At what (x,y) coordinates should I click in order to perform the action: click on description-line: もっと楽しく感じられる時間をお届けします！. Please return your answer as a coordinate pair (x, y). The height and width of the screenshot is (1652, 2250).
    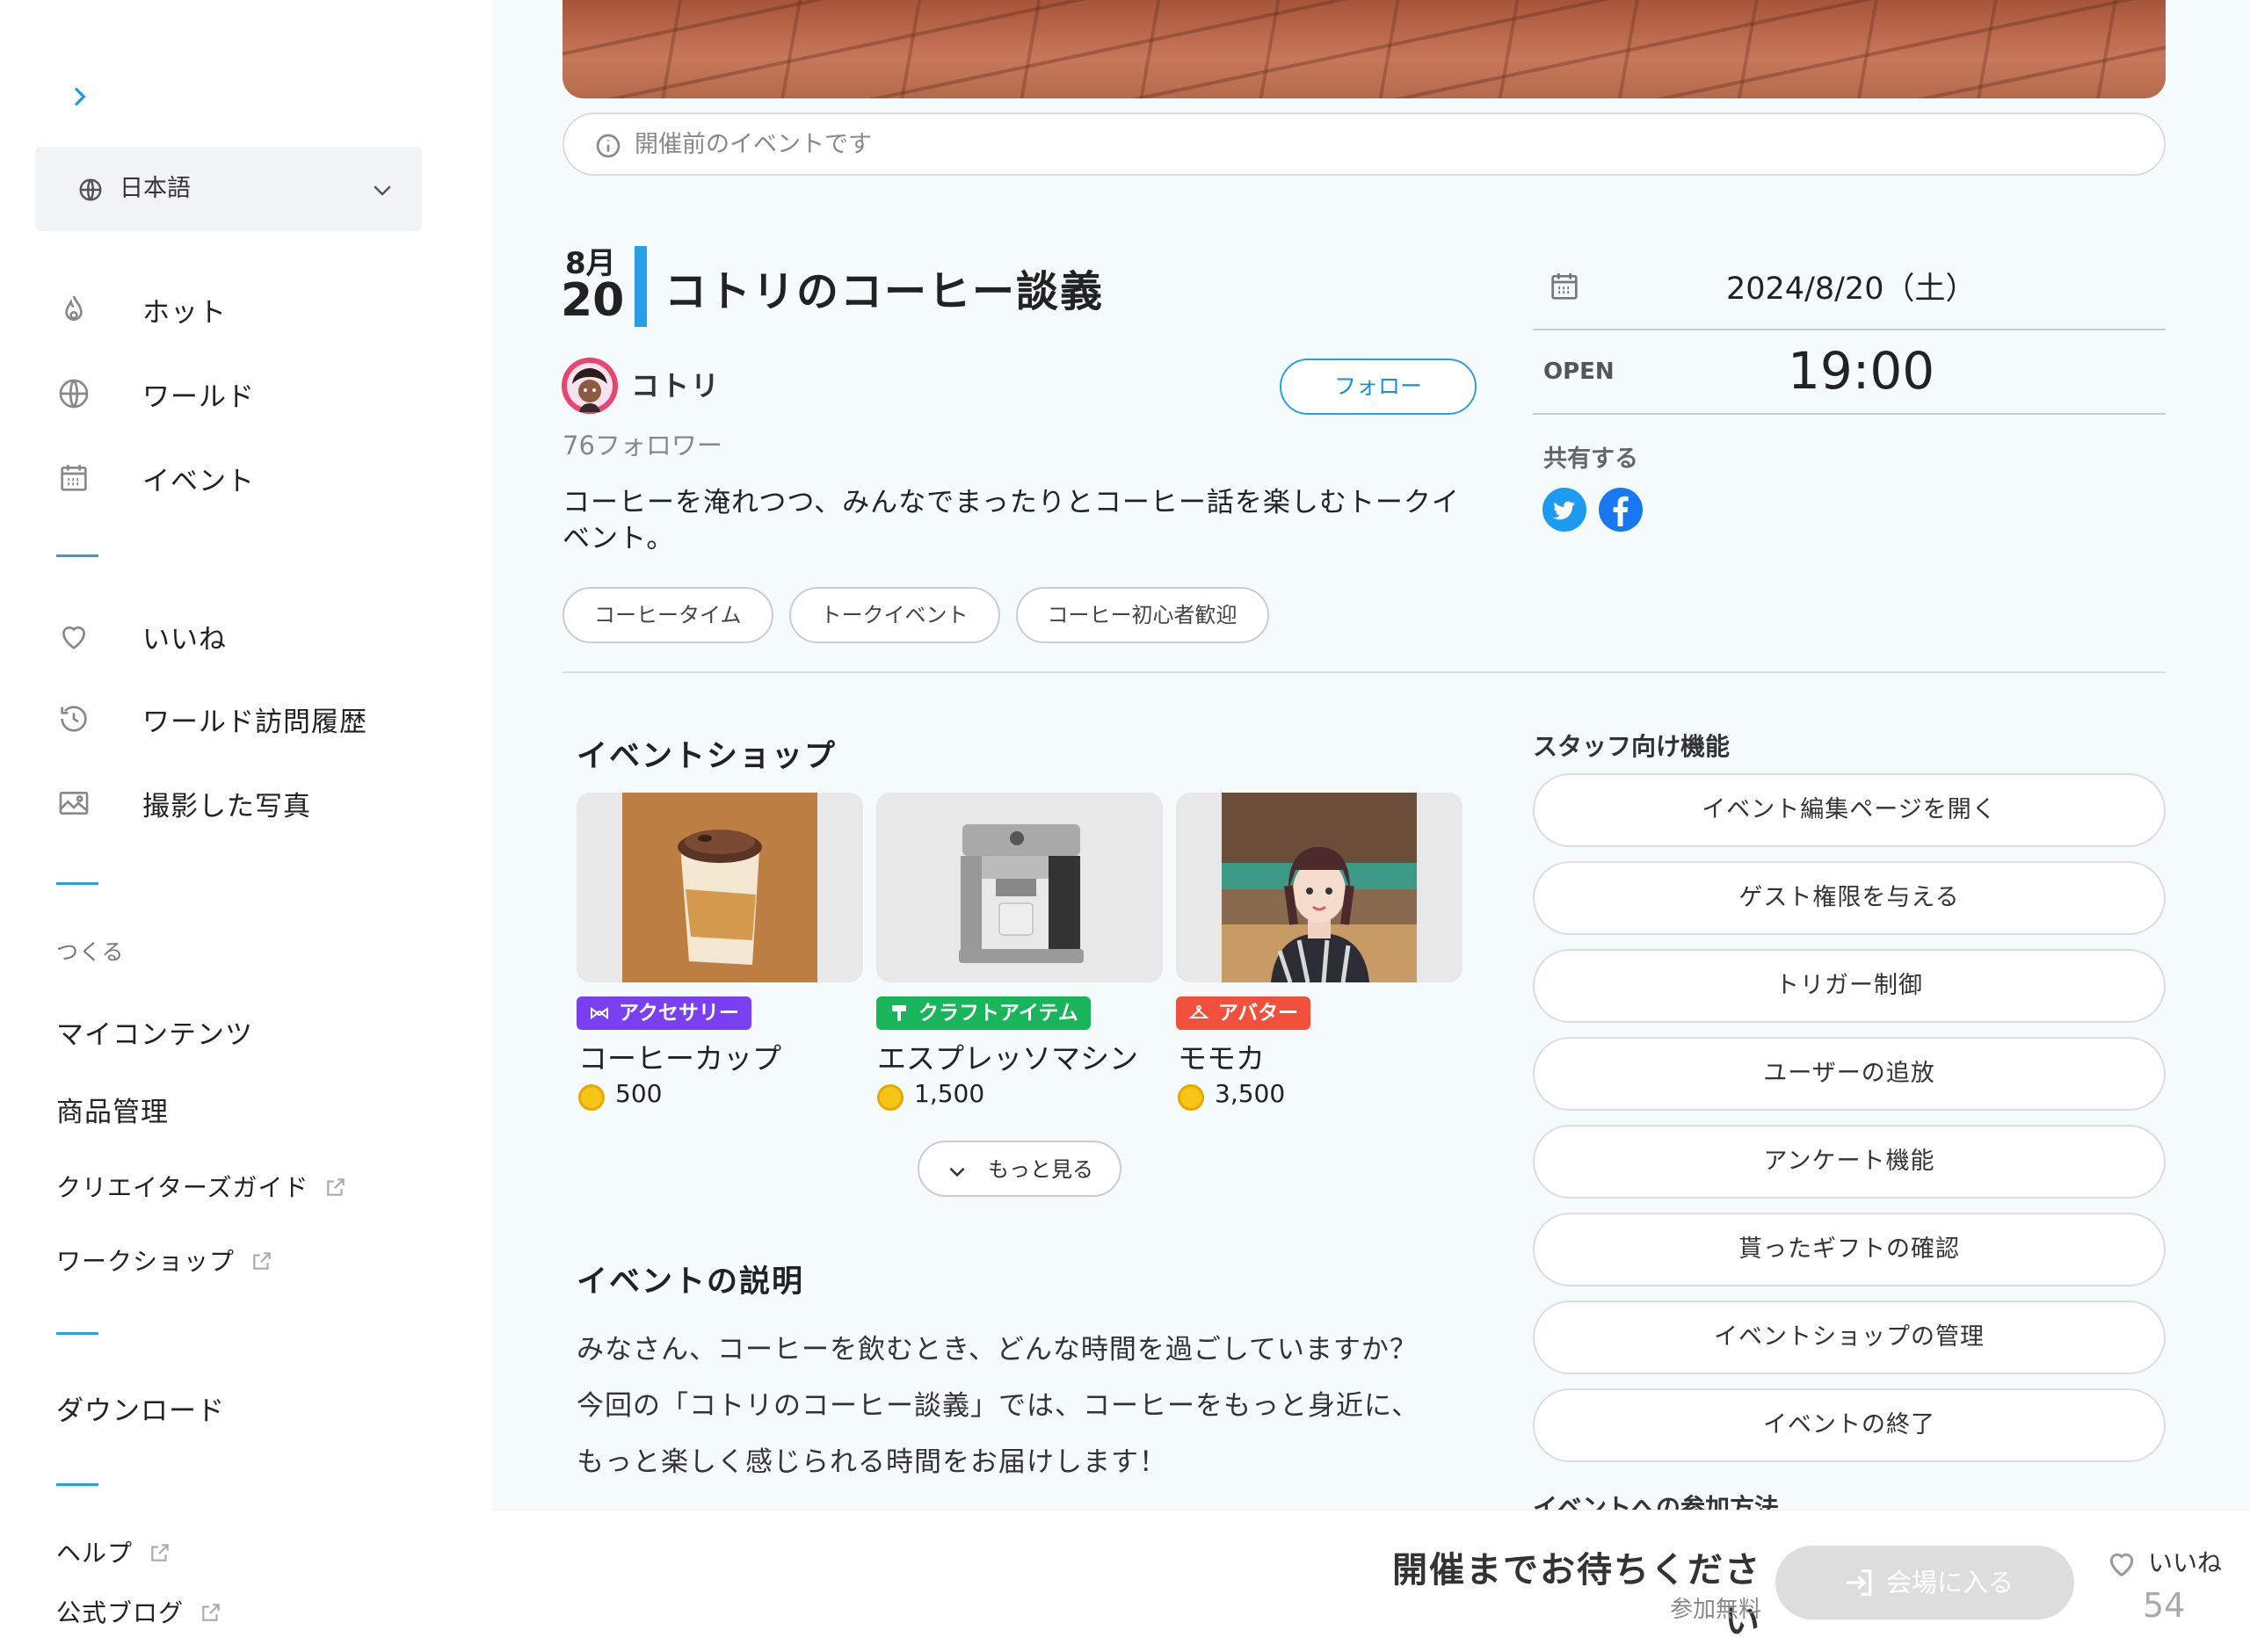
    Looking at the image, I should click on (872, 1462).